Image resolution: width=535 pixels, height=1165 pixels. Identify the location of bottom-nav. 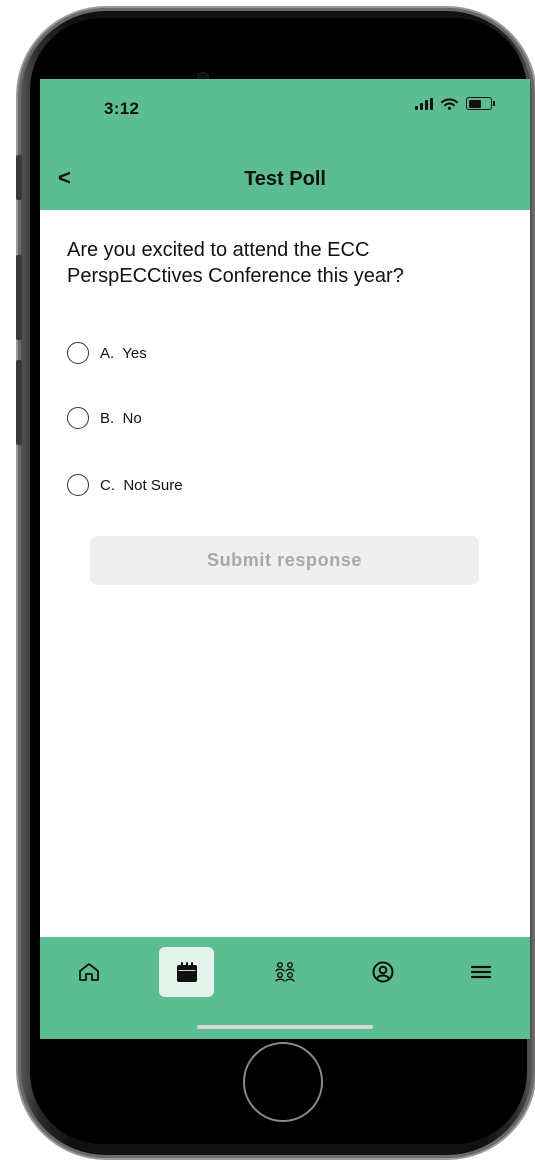
(285, 988).